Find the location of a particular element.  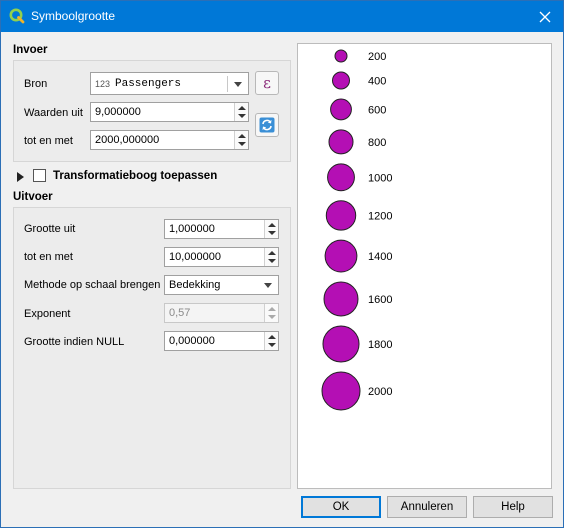

bron-value: Passengers is located at coordinates (148, 84).